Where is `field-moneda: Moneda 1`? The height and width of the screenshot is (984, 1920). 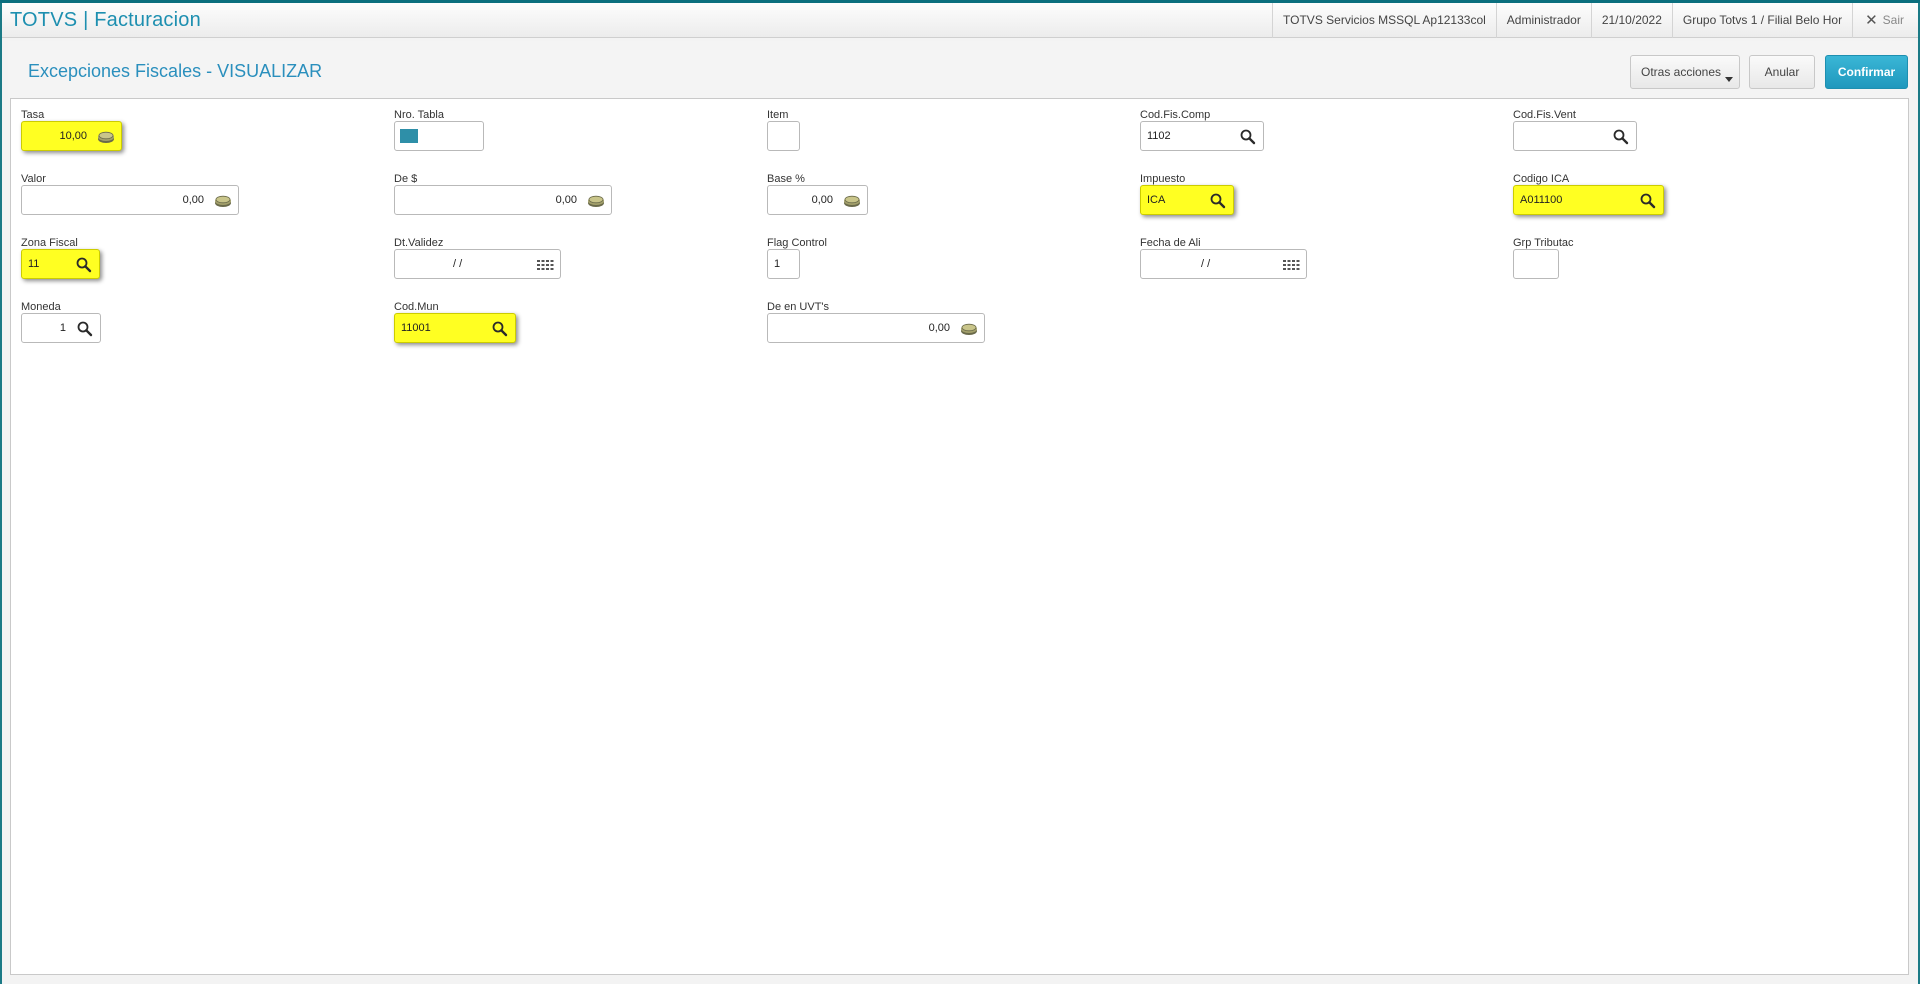 field-moneda: Moneda 1 is located at coordinates (66, 323).